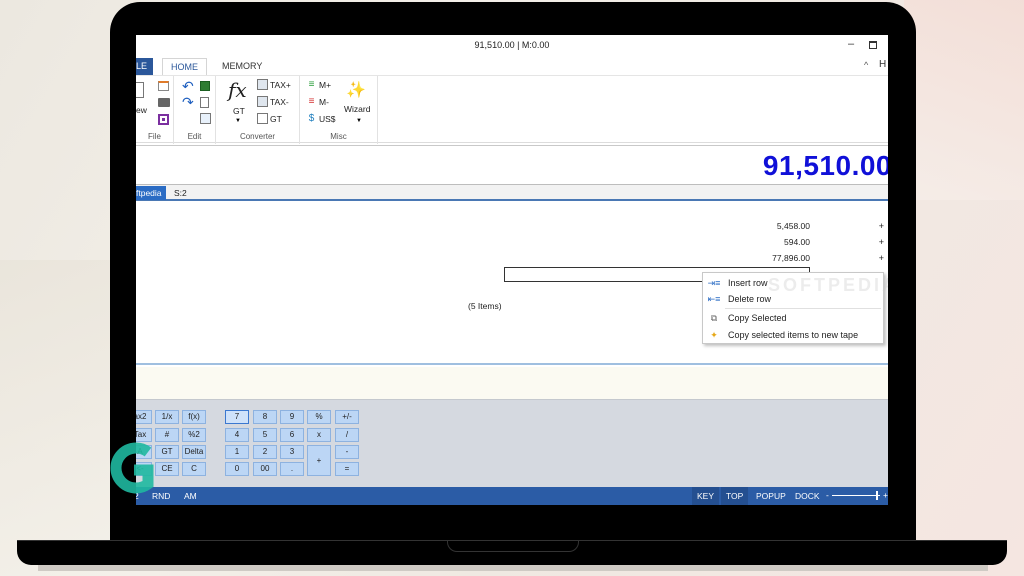  Describe the element at coordinates (873, 45) in the screenshot. I see `maximize-button` at that location.